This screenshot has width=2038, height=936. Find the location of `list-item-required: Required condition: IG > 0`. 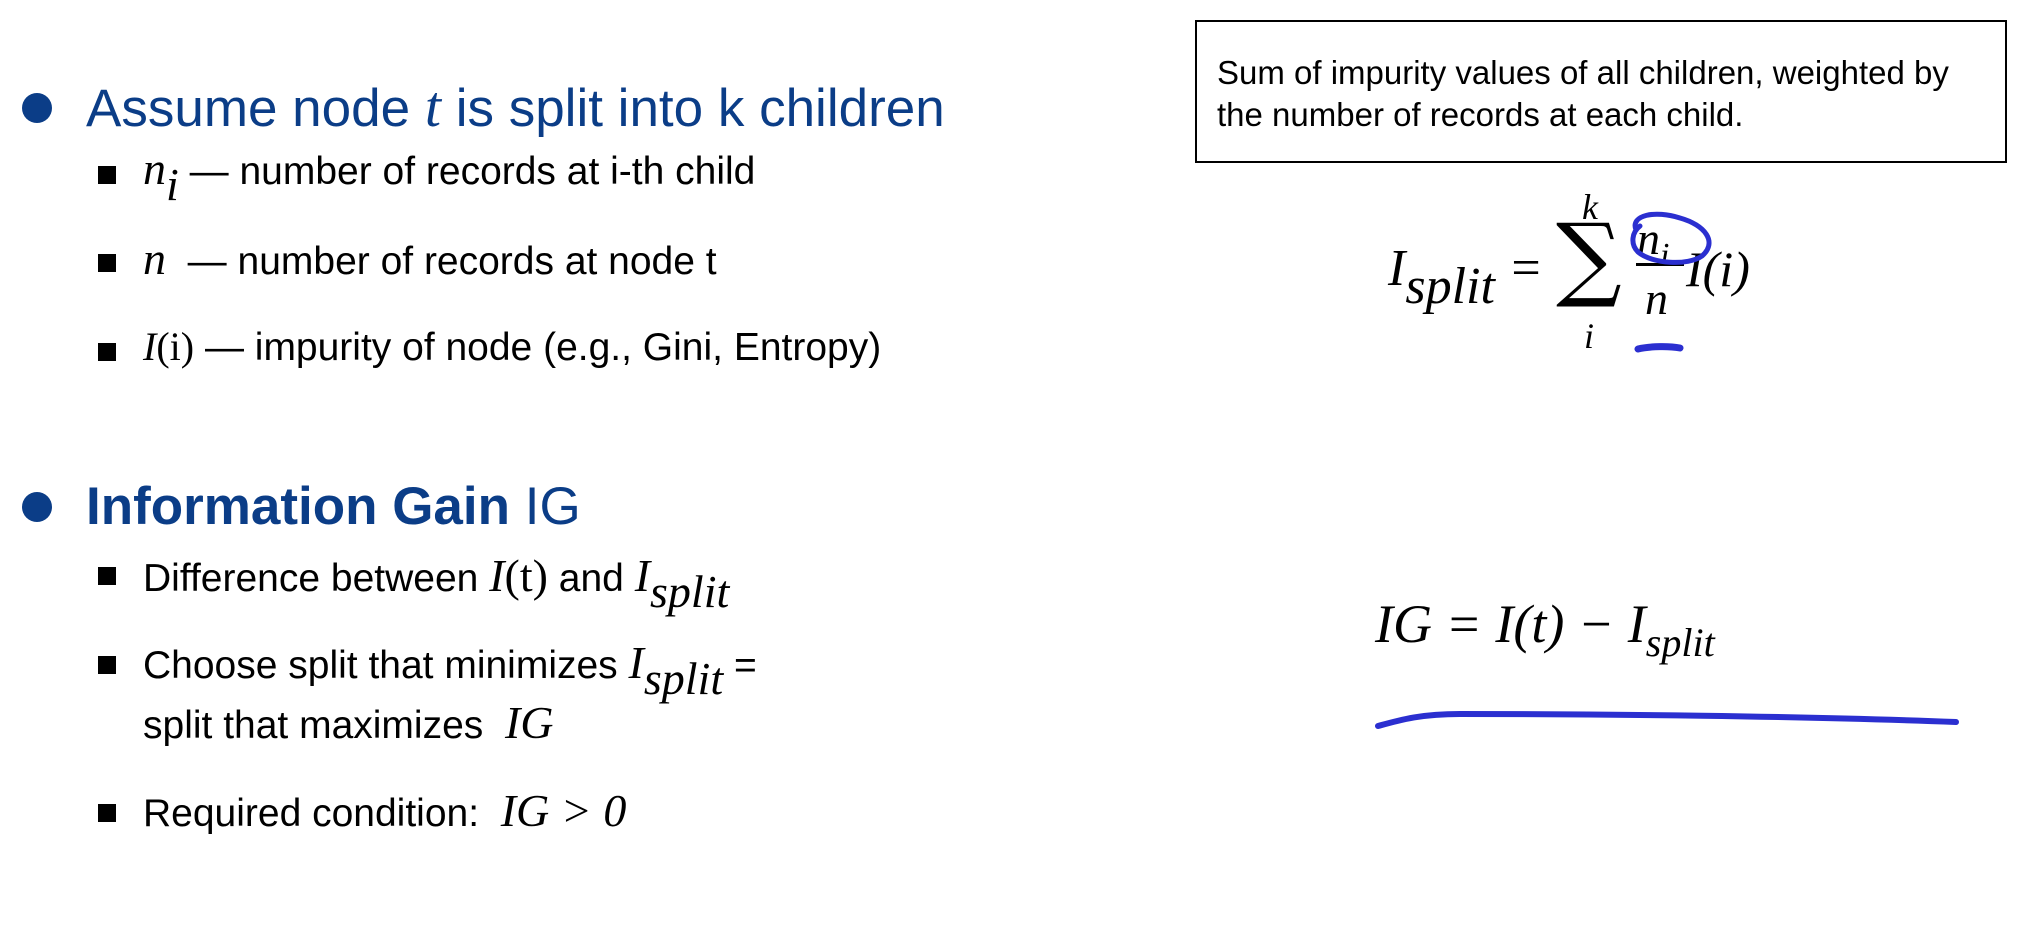

list-item-required: Required condition: IG > 0 is located at coordinates (385, 810).